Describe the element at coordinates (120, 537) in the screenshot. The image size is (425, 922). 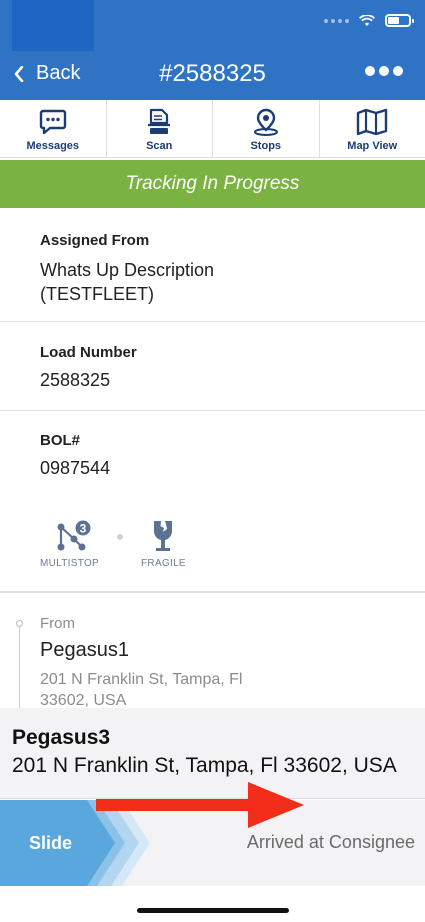
I see `badge-separator` at that location.